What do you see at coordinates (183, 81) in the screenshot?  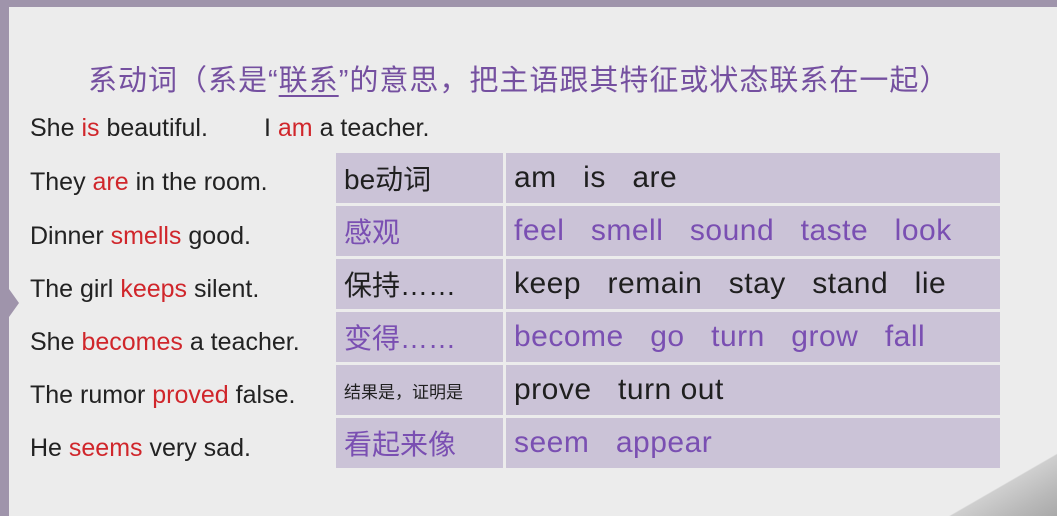 I see `title-text-before: 系动词（系是“` at bounding box center [183, 81].